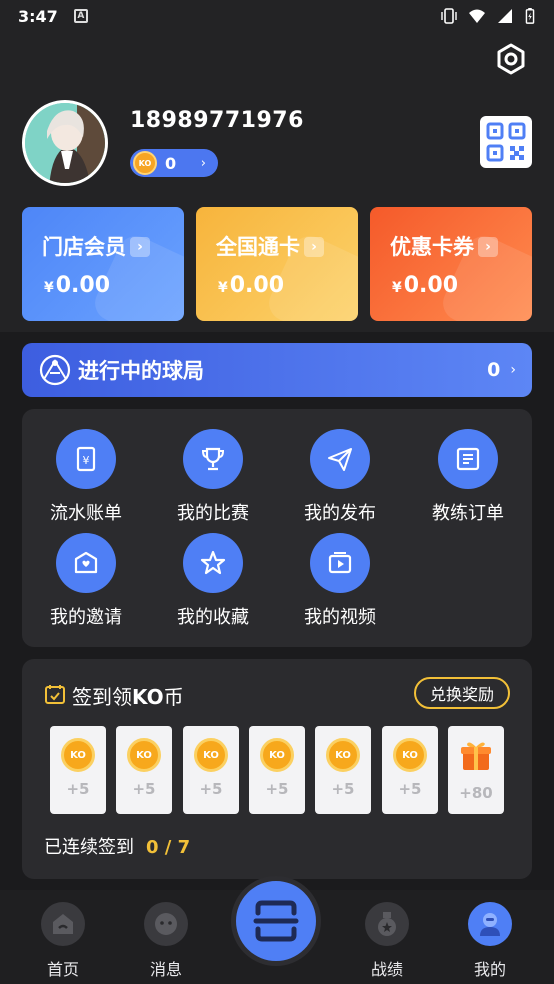 This screenshot has height=984, width=554. What do you see at coordinates (171, 163) in the screenshot?
I see `ko-coin-count: 0` at bounding box center [171, 163].